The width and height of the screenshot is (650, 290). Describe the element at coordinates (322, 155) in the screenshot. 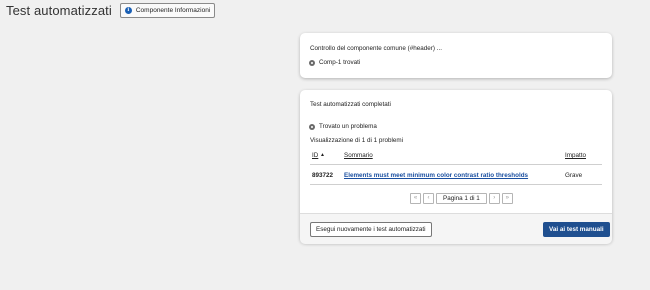

I see `sort-asc-icon: ▲` at that location.